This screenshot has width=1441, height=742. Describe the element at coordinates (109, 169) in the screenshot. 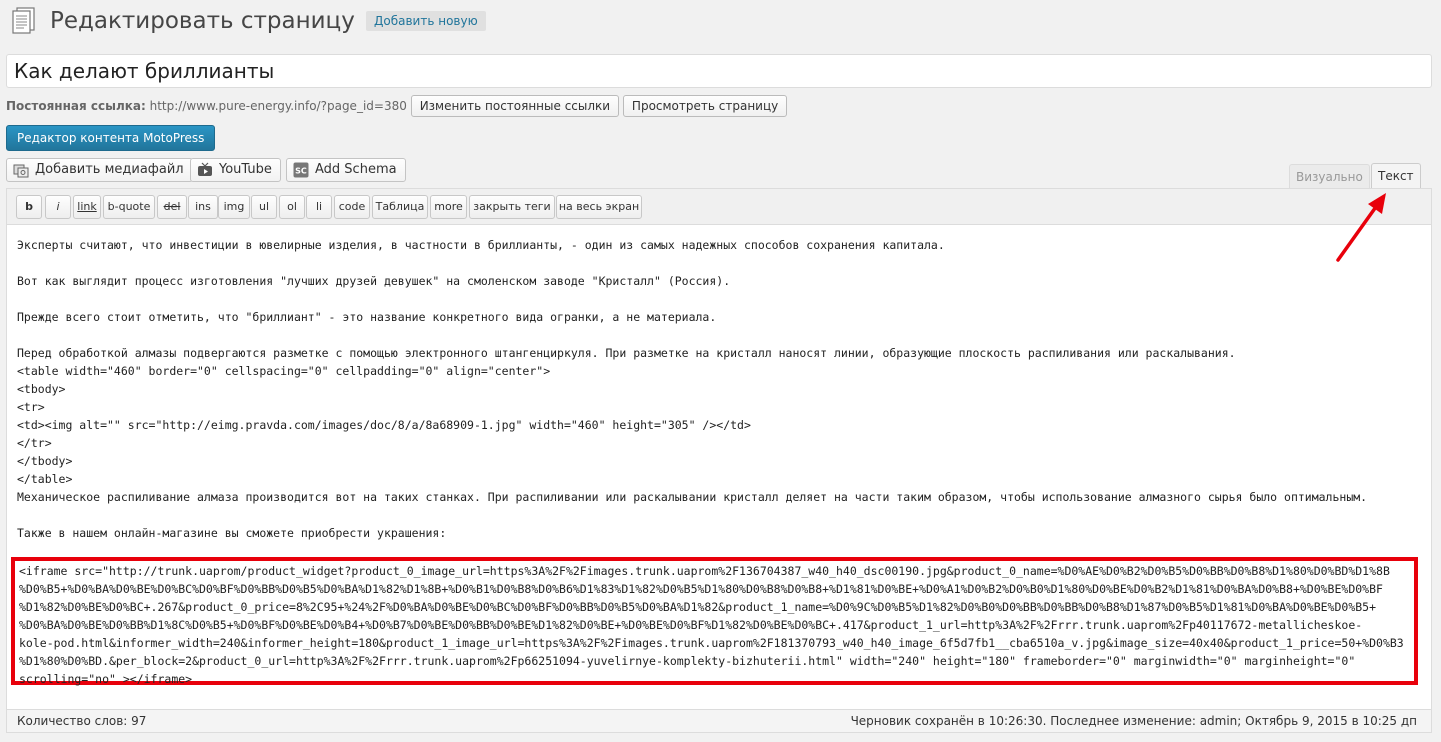

I see `add-media-label: Добавить медиафайл` at that location.